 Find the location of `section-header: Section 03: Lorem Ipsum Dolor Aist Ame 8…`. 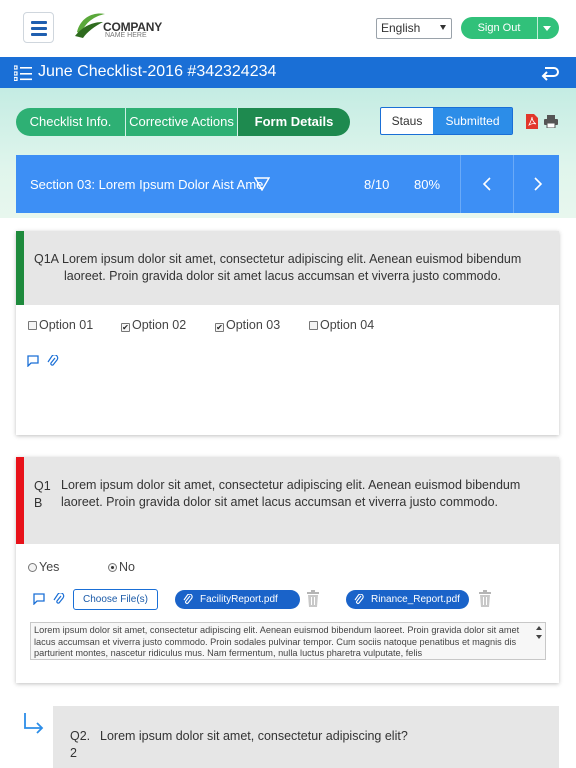

section-header: Section 03: Lorem Ipsum Dolor Aist Ame 8… is located at coordinates (287, 184).